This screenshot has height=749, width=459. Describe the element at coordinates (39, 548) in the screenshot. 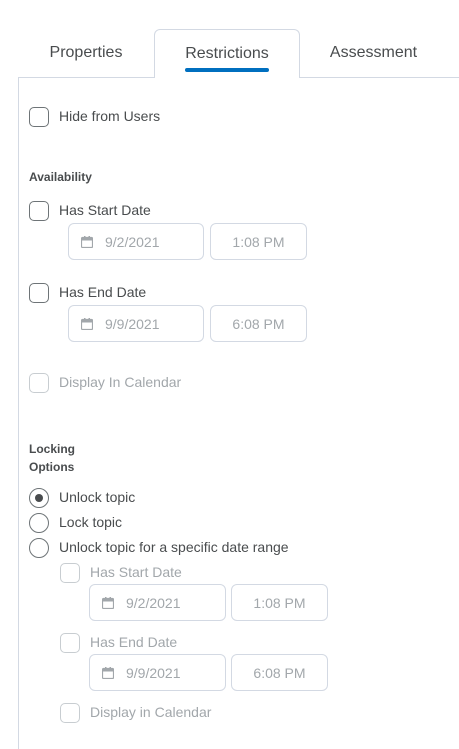

I see `unlock-date-range-radio` at that location.